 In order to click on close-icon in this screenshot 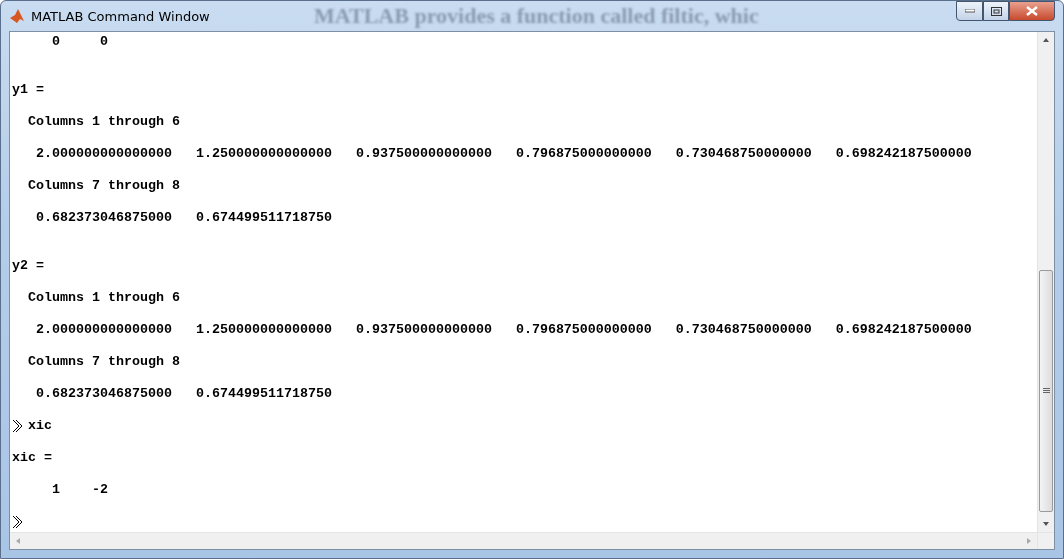, I will do `click(1032, 11)`.